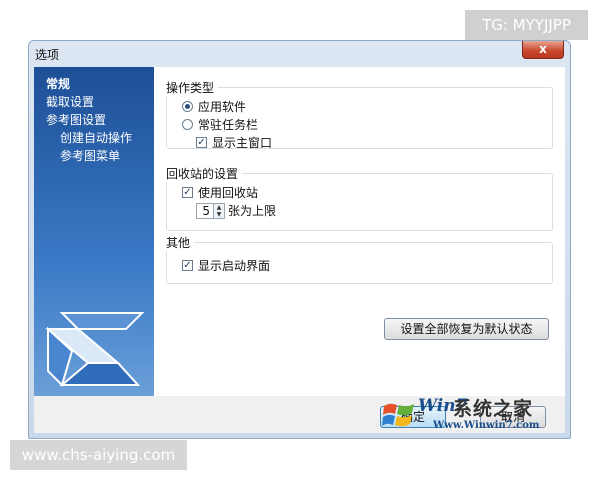  I want to click on checkbox-show-splash: ✓ 显示启动界面, so click(226, 265).